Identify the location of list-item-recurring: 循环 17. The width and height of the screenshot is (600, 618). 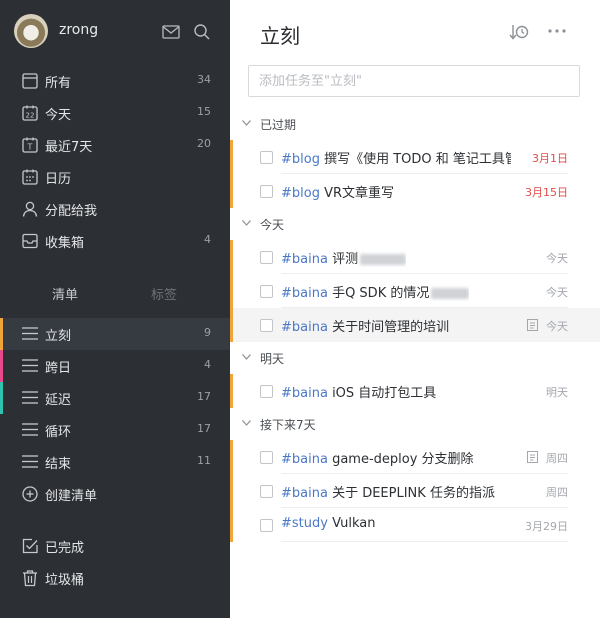
(115, 430).